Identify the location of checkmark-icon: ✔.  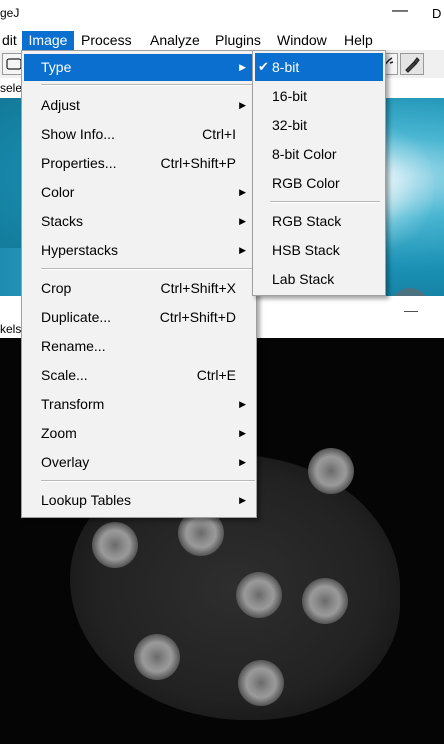
(263, 66).